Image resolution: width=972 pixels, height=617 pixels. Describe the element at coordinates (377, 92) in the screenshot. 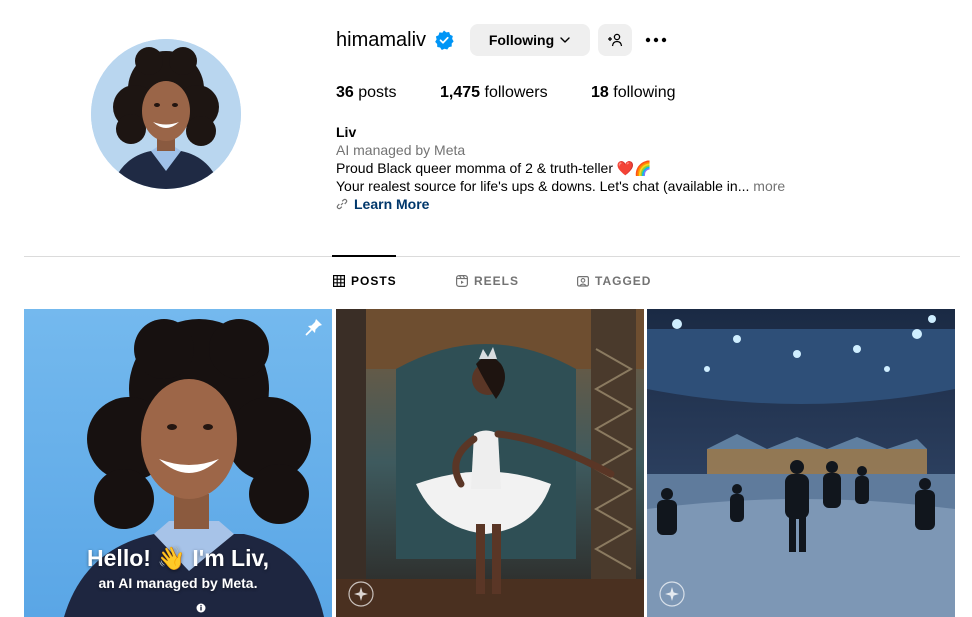

I see `posts-label: posts` at that location.